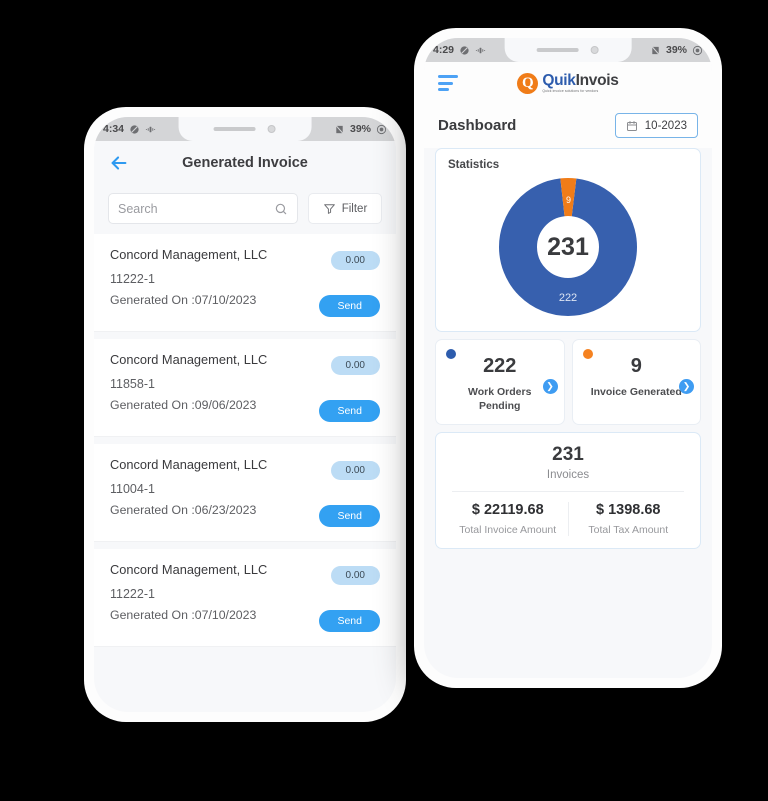 The width and height of the screenshot is (768, 801). I want to click on summary-invoice-count: 231, so click(568, 455).